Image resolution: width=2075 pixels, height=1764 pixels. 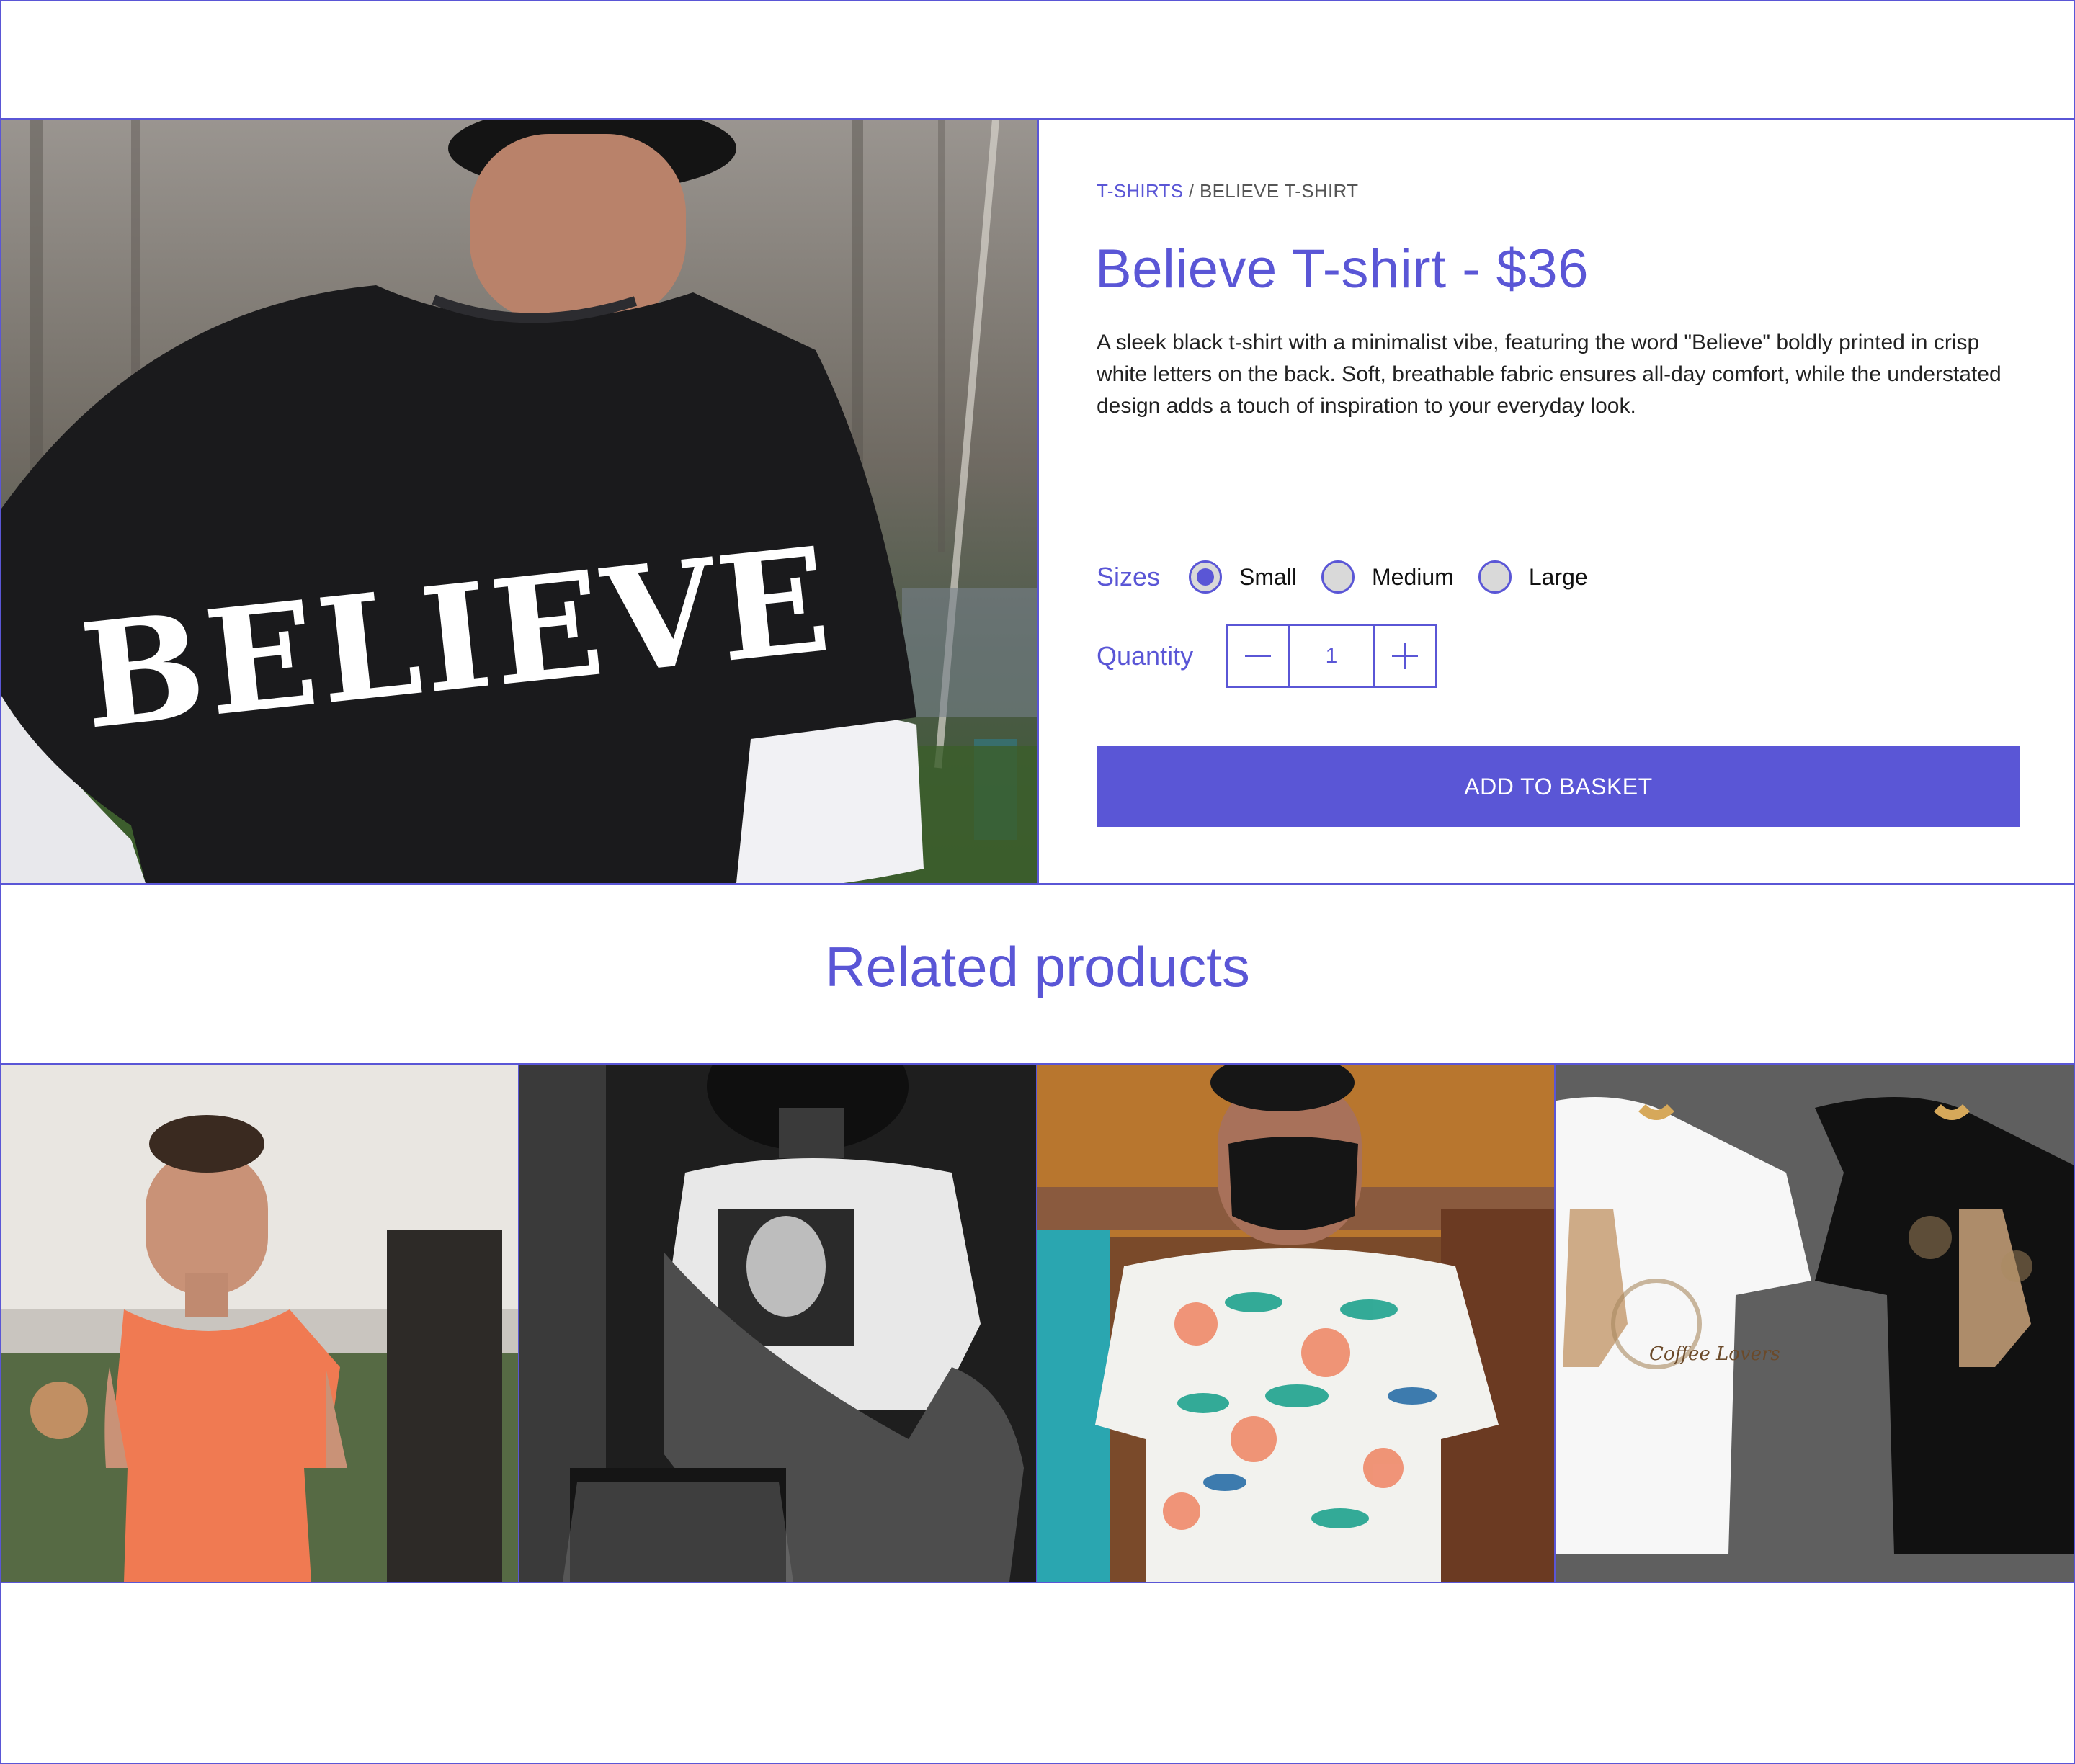 I want to click on size-option-medium: Medium, so click(x=1387, y=577).